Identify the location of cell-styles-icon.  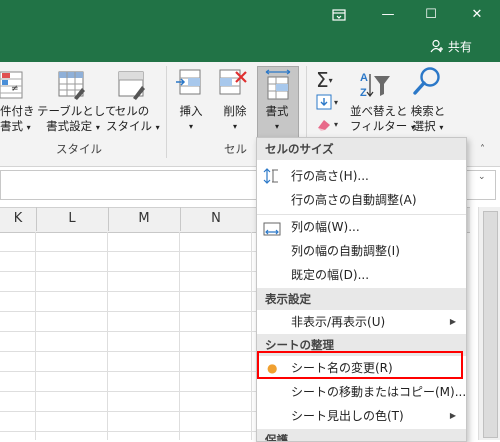
(131, 85).